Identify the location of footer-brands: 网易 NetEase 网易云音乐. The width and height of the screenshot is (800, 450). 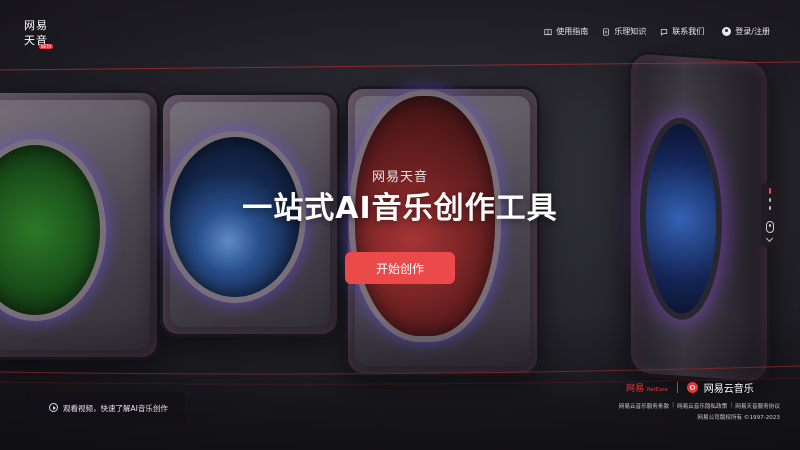
(690, 387).